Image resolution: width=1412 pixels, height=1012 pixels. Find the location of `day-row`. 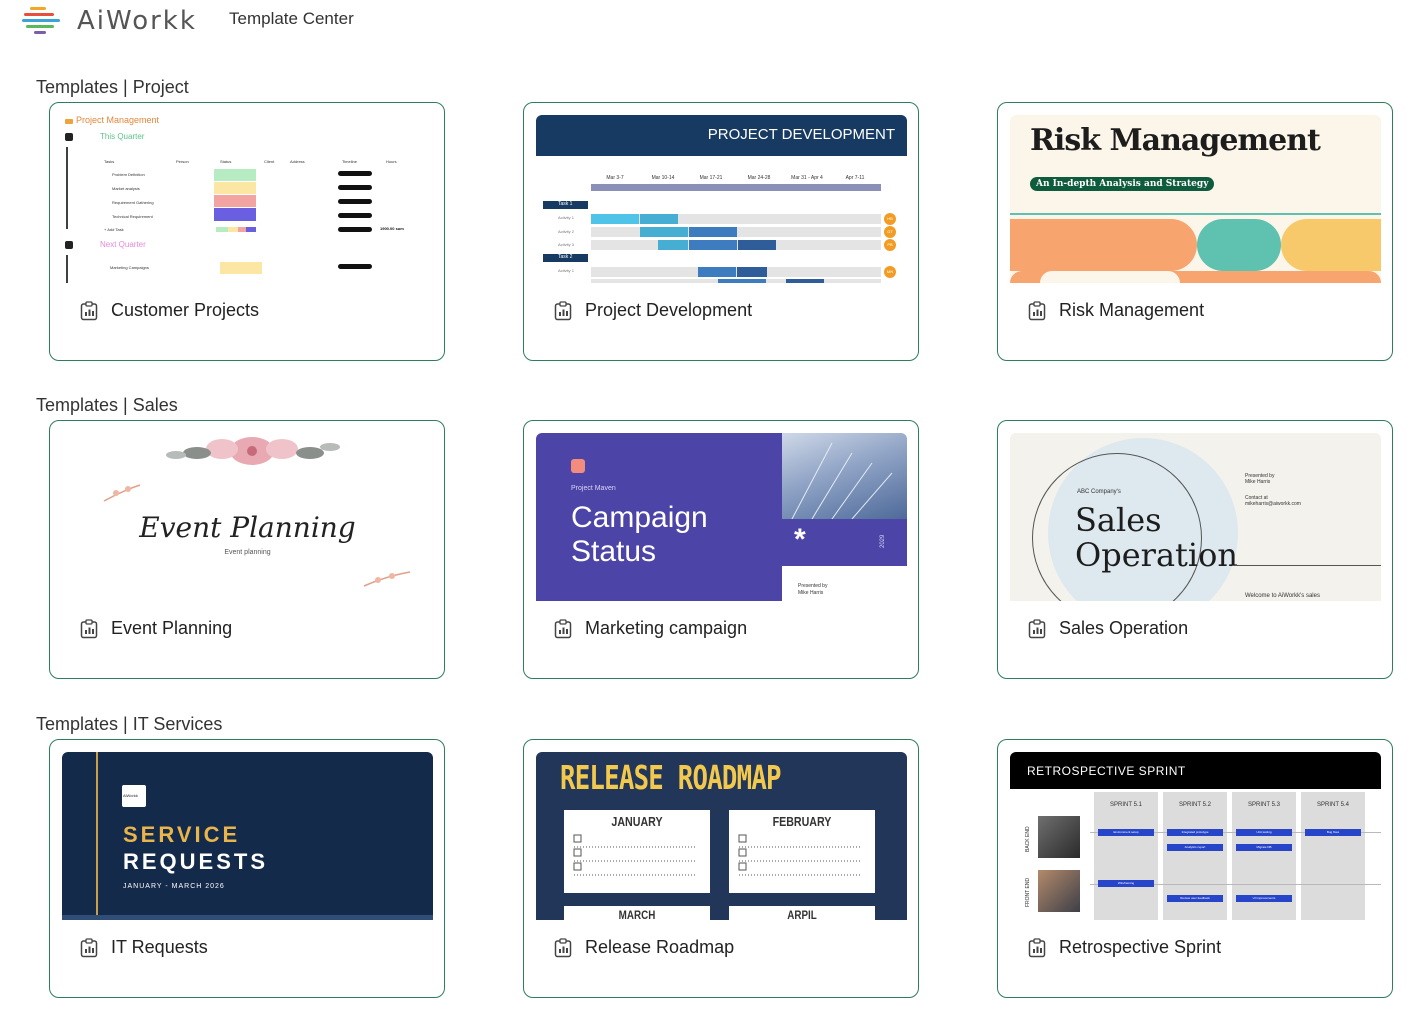

day-row is located at coordinates (736, 187).